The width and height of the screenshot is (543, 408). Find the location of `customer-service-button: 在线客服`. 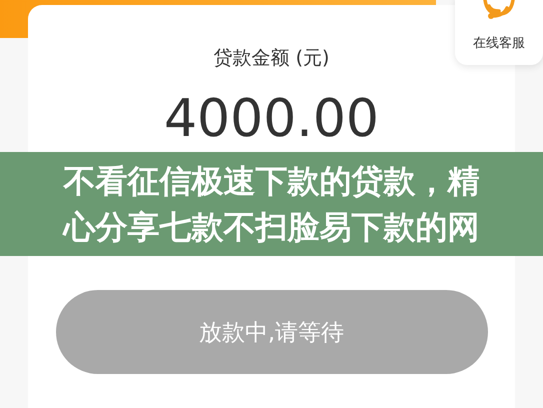

customer-service-button: 在线客服 is located at coordinates (499, 32).